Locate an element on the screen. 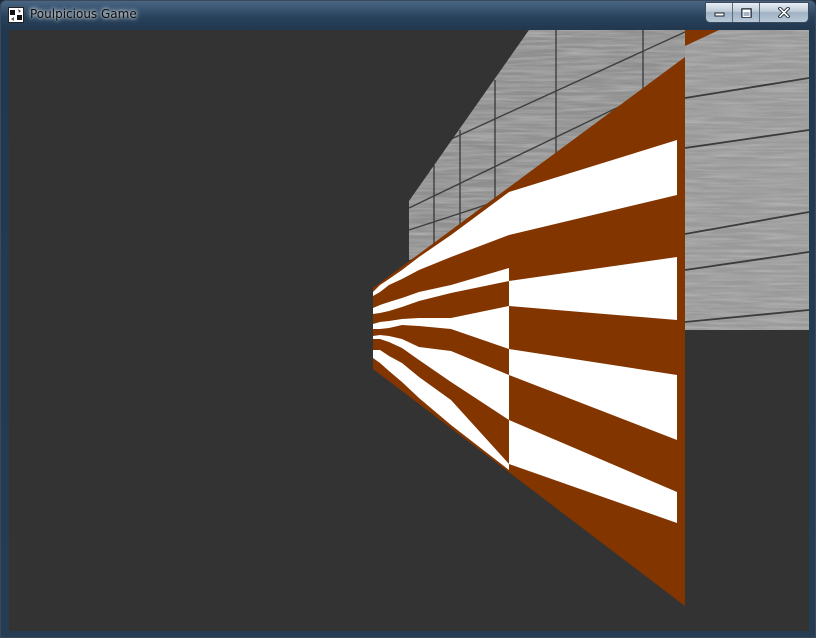 Image resolution: width=816 pixels, height=638 pixels. minimize-icon is located at coordinates (719, 14).